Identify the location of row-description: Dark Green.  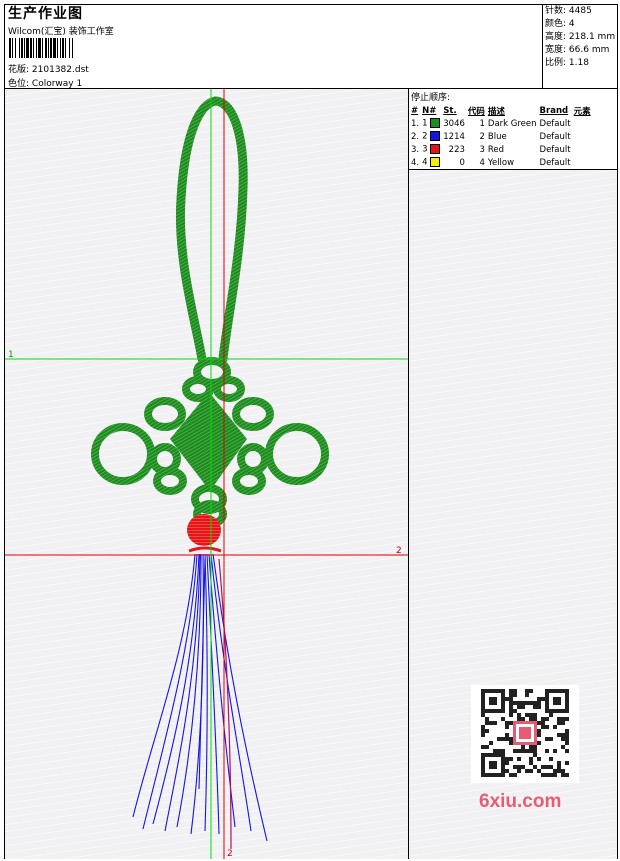
(512, 123).